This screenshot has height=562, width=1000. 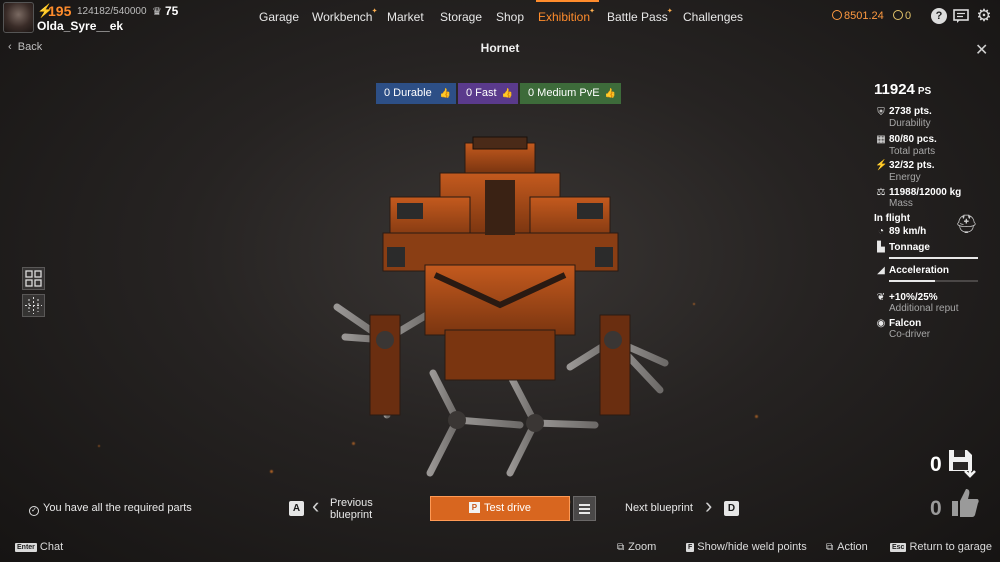 What do you see at coordinates (910, 111) in the screenshot?
I see `durability-value: 2738 pts.` at bounding box center [910, 111].